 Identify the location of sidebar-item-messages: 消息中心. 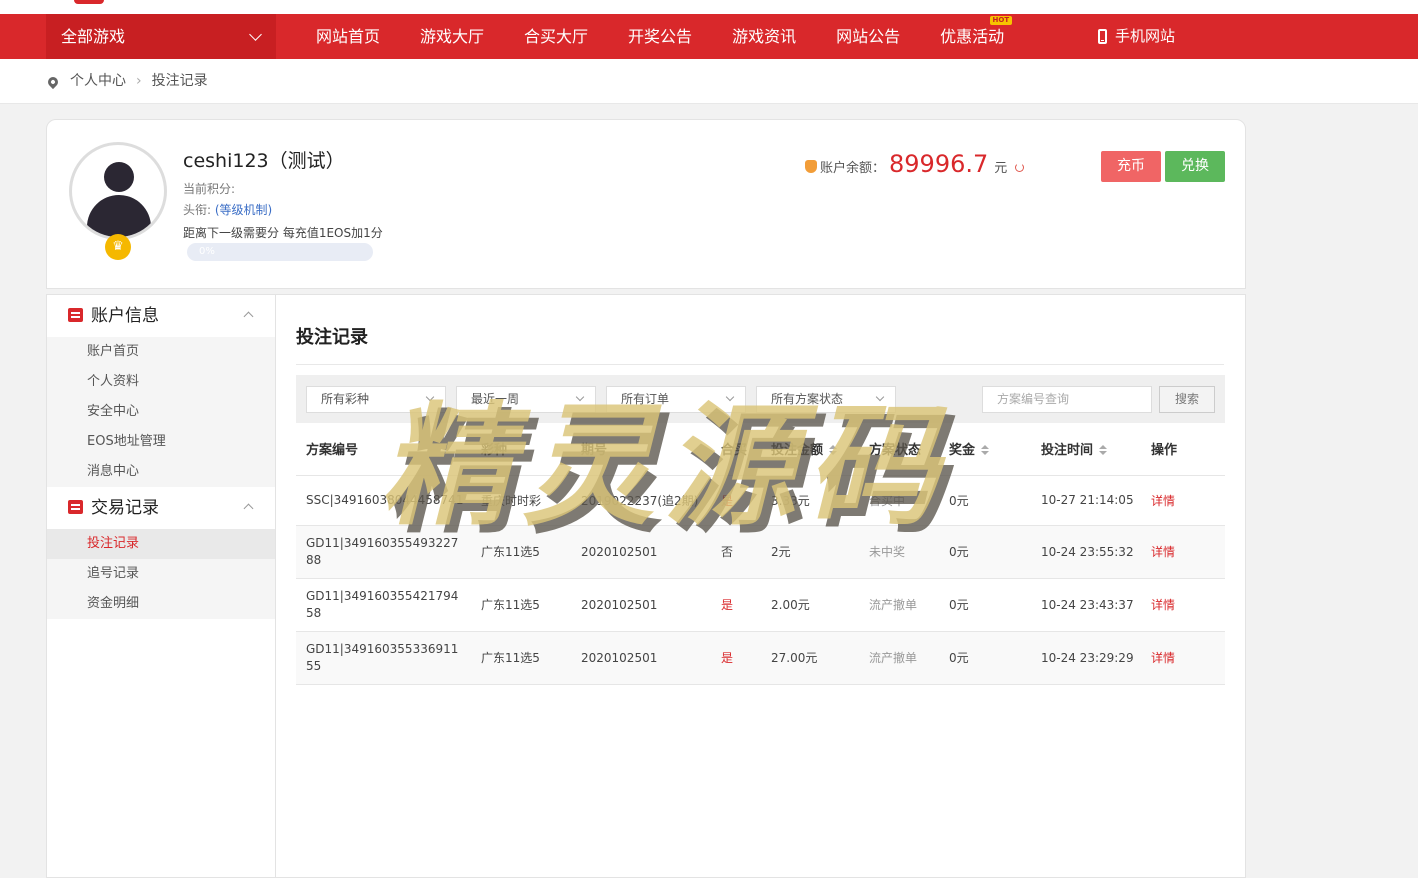
(161, 472).